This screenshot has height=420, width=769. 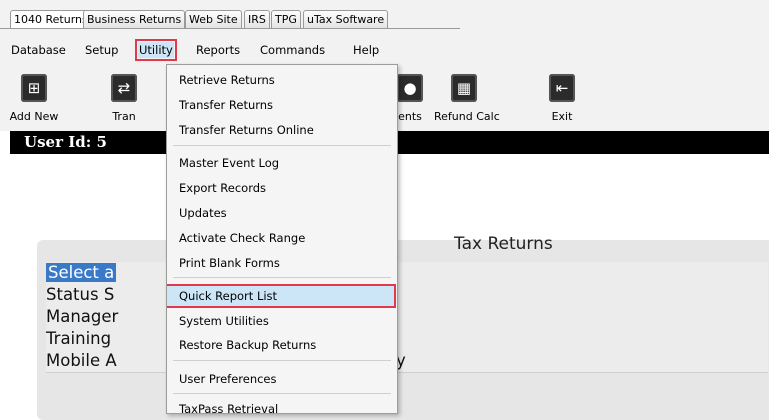 What do you see at coordinates (134, 19) in the screenshot?
I see `tab-business-returns: Business Returns` at bounding box center [134, 19].